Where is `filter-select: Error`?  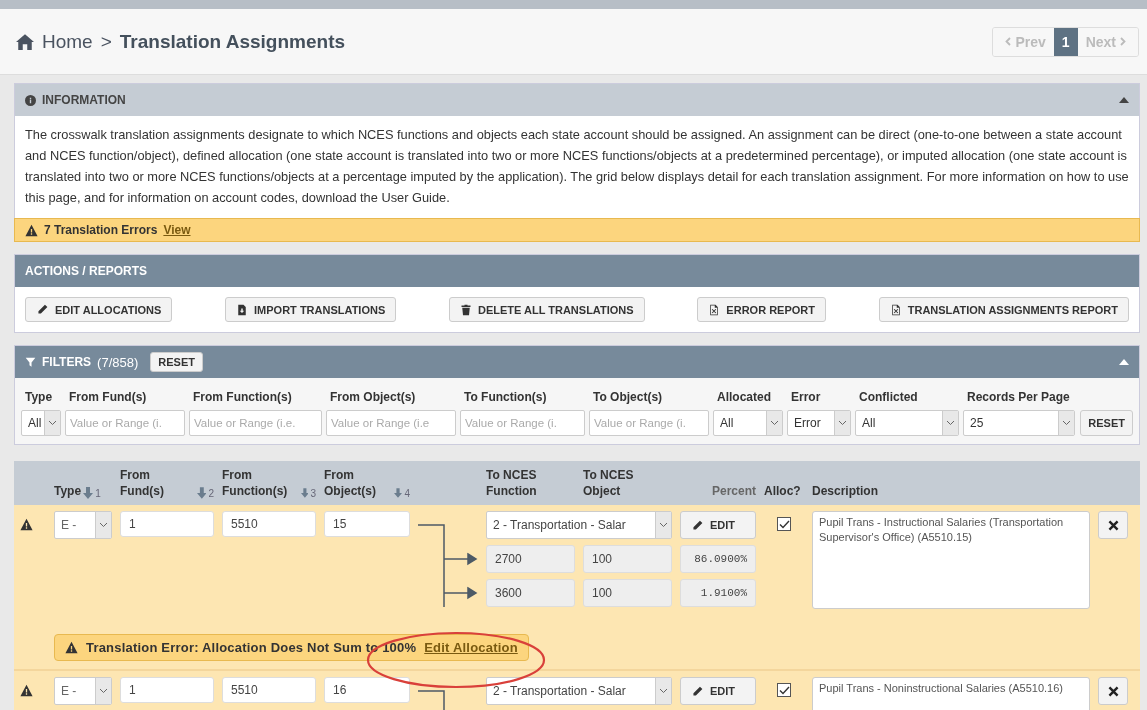 filter-select: Error is located at coordinates (819, 423).